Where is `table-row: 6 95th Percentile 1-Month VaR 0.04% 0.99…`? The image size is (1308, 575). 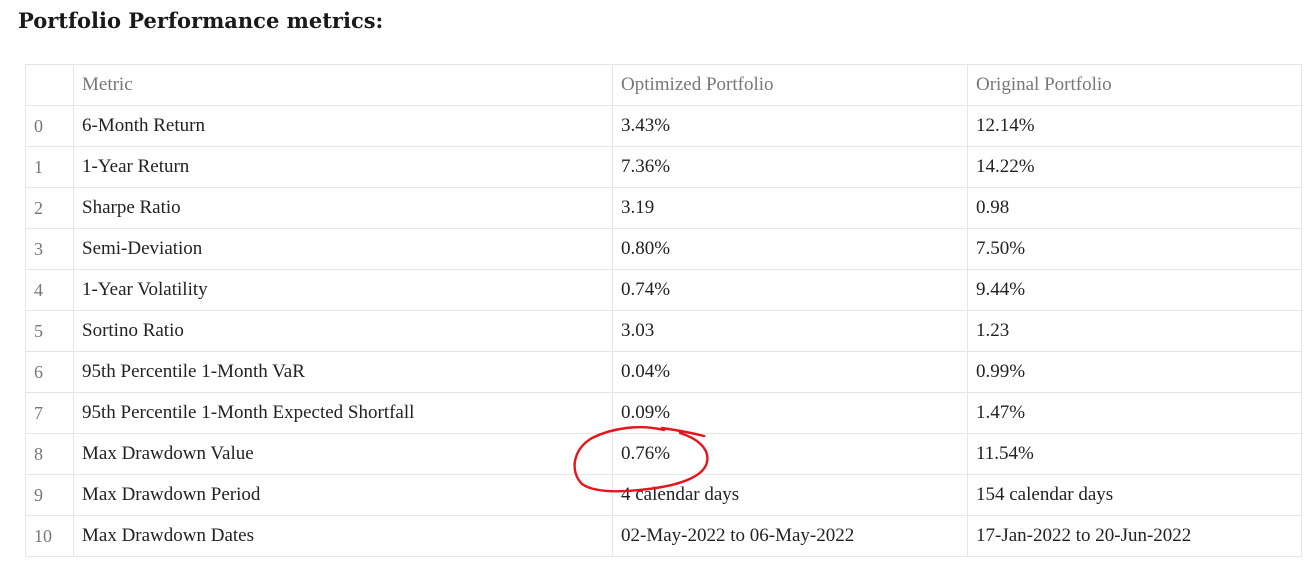 table-row: 6 95th Percentile 1-Month VaR 0.04% 0.99… is located at coordinates (663, 372).